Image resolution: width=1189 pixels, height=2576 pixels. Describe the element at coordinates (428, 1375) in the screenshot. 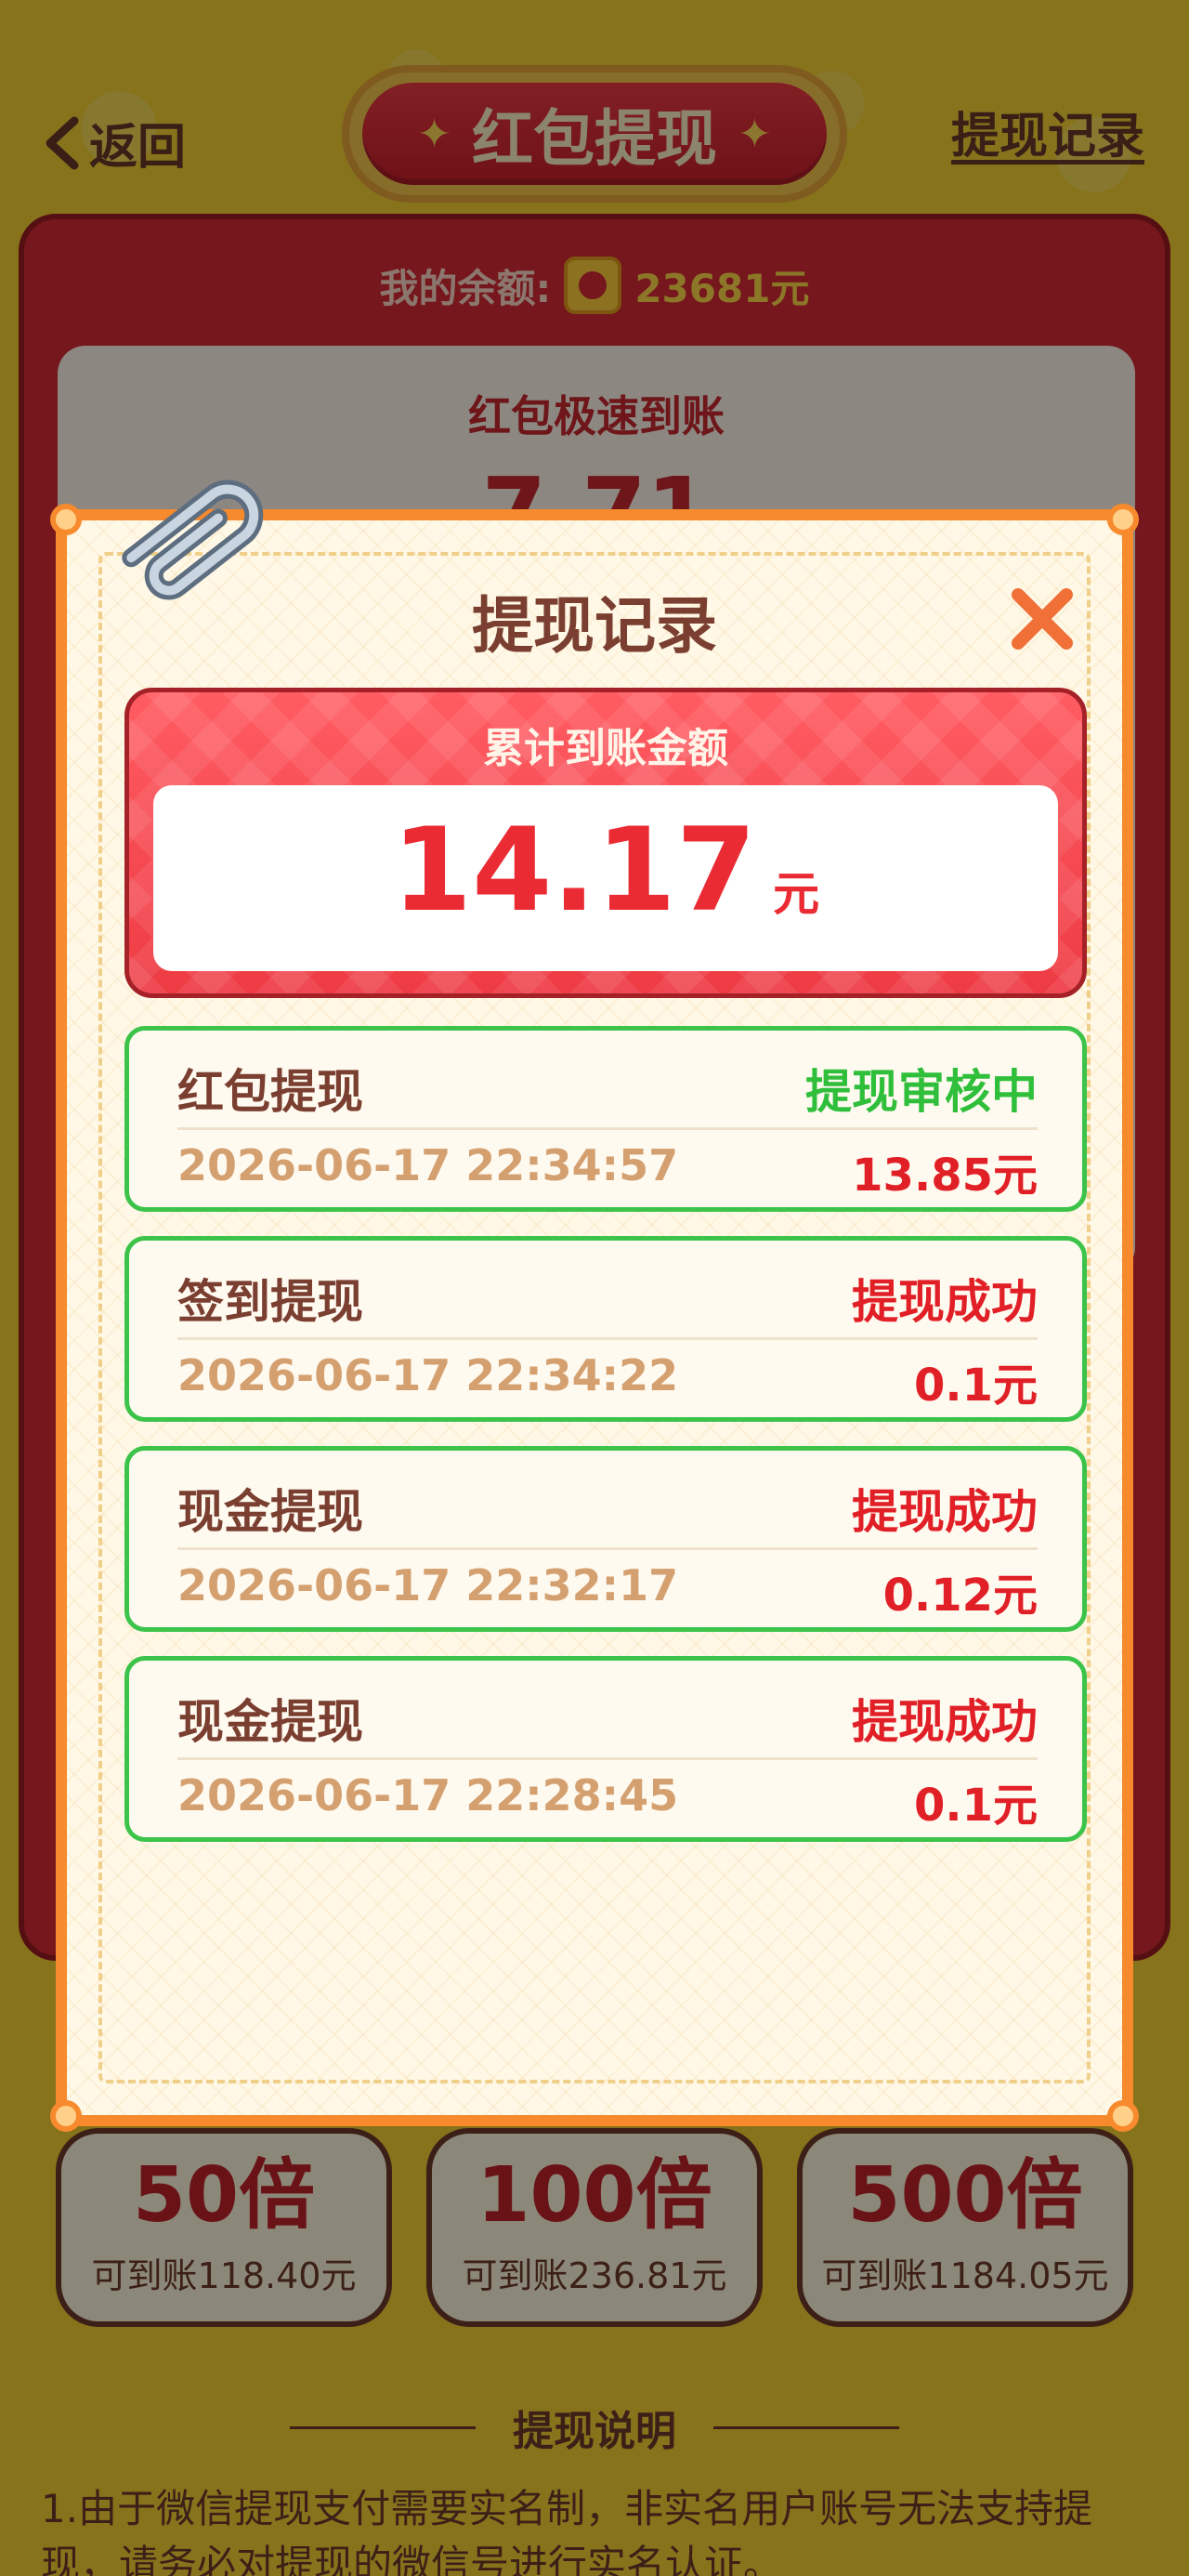

I see `record-time: 2026-06-17 22:34:22` at that location.